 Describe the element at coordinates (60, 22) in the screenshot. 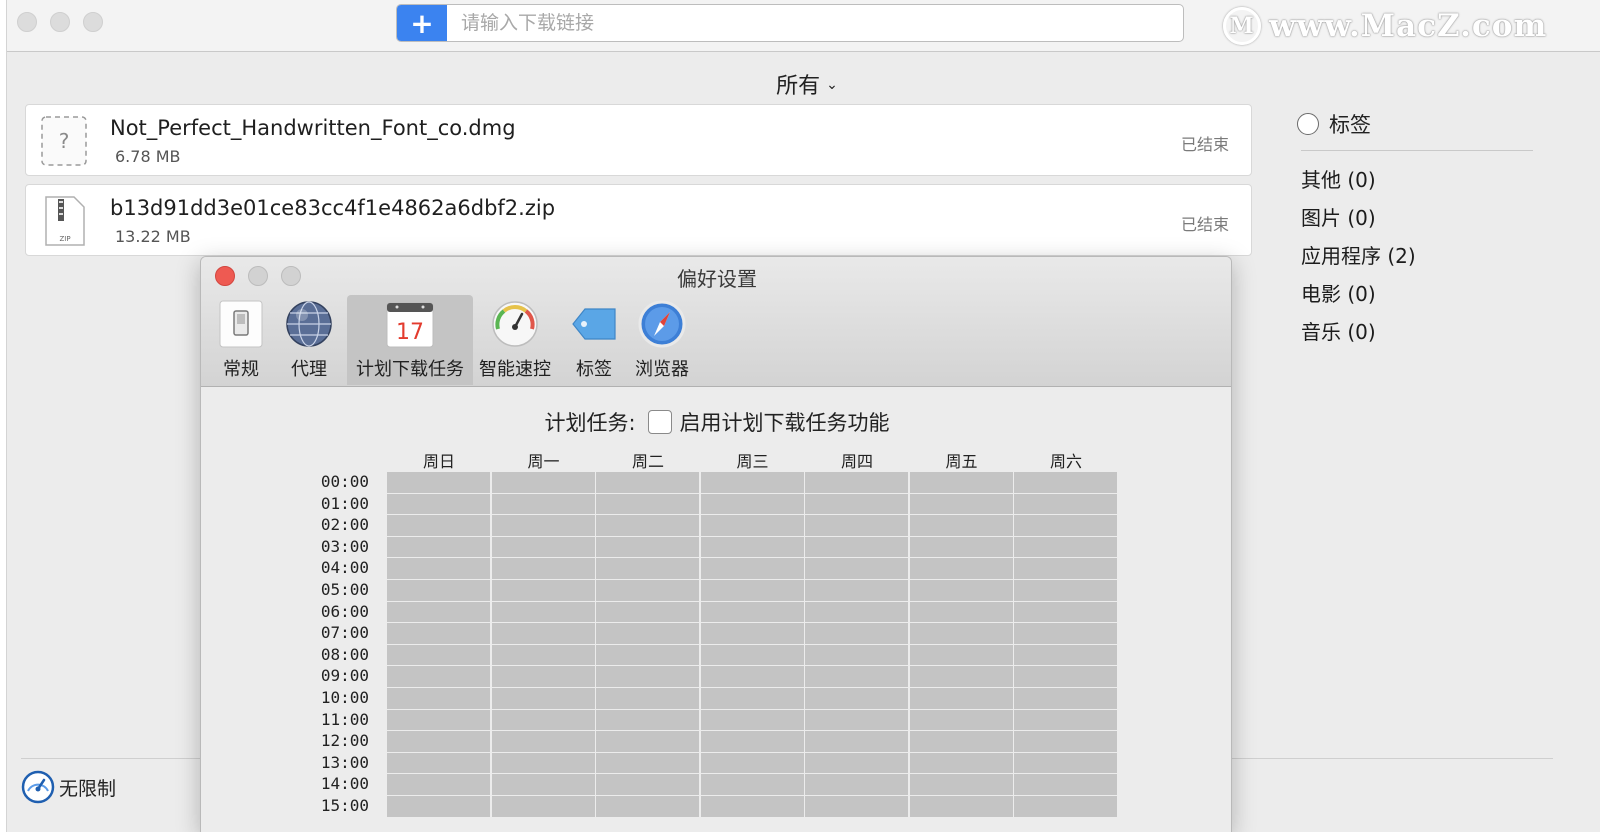

I see `minimize-window-button` at that location.